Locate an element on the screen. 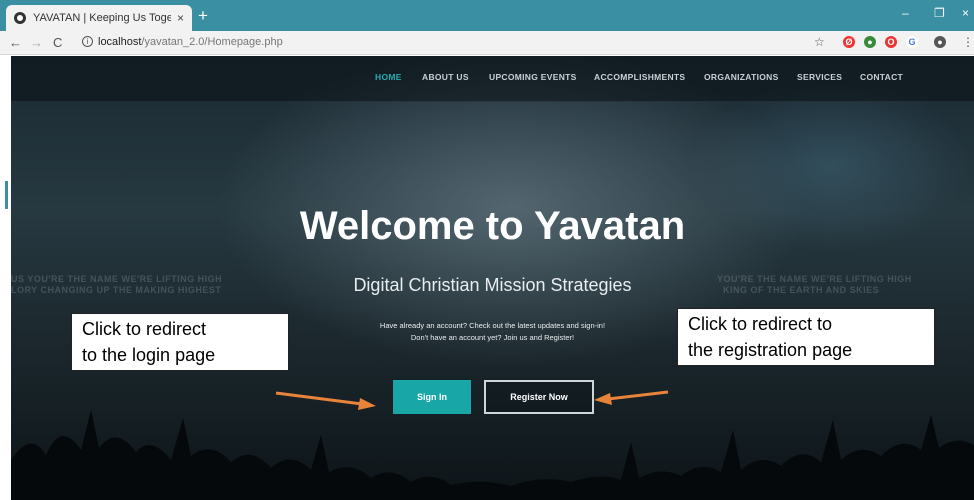 The width and height of the screenshot is (974, 500). arrow-head-register is located at coordinates (603, 399).